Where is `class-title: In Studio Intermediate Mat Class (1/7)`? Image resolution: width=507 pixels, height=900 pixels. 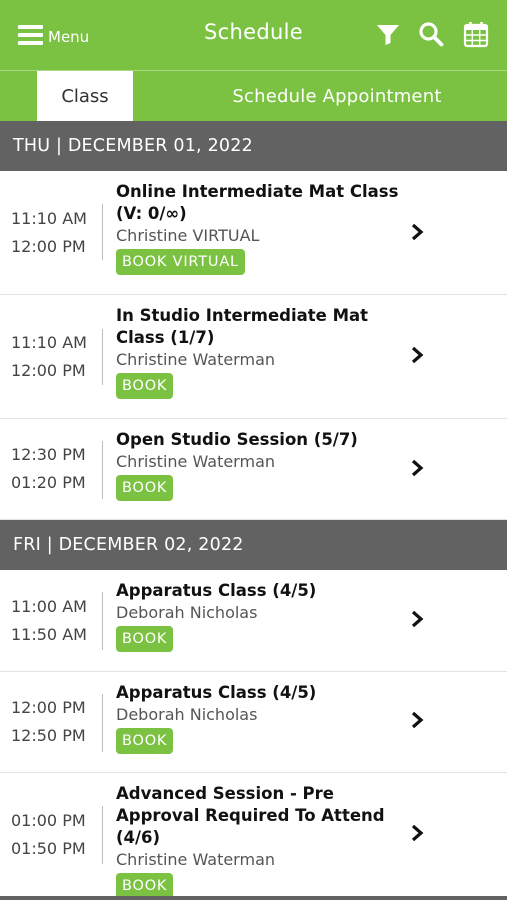
class-title: In Studio Intermediate Mat Class (1/7) is located at coordinates (242, 326).